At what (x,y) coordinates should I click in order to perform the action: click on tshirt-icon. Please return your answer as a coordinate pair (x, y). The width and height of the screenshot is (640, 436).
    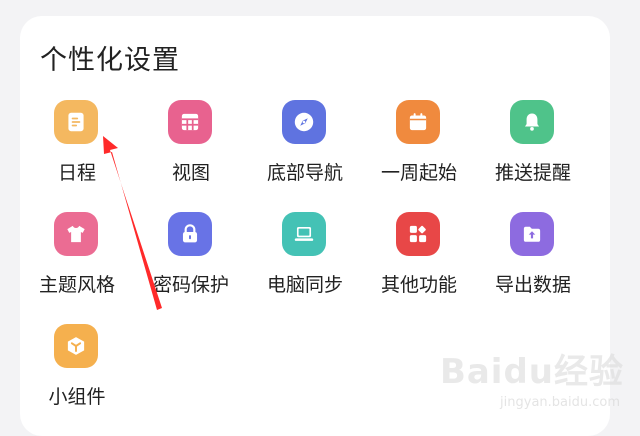
    Looking at the image, I should click on (76, 234).